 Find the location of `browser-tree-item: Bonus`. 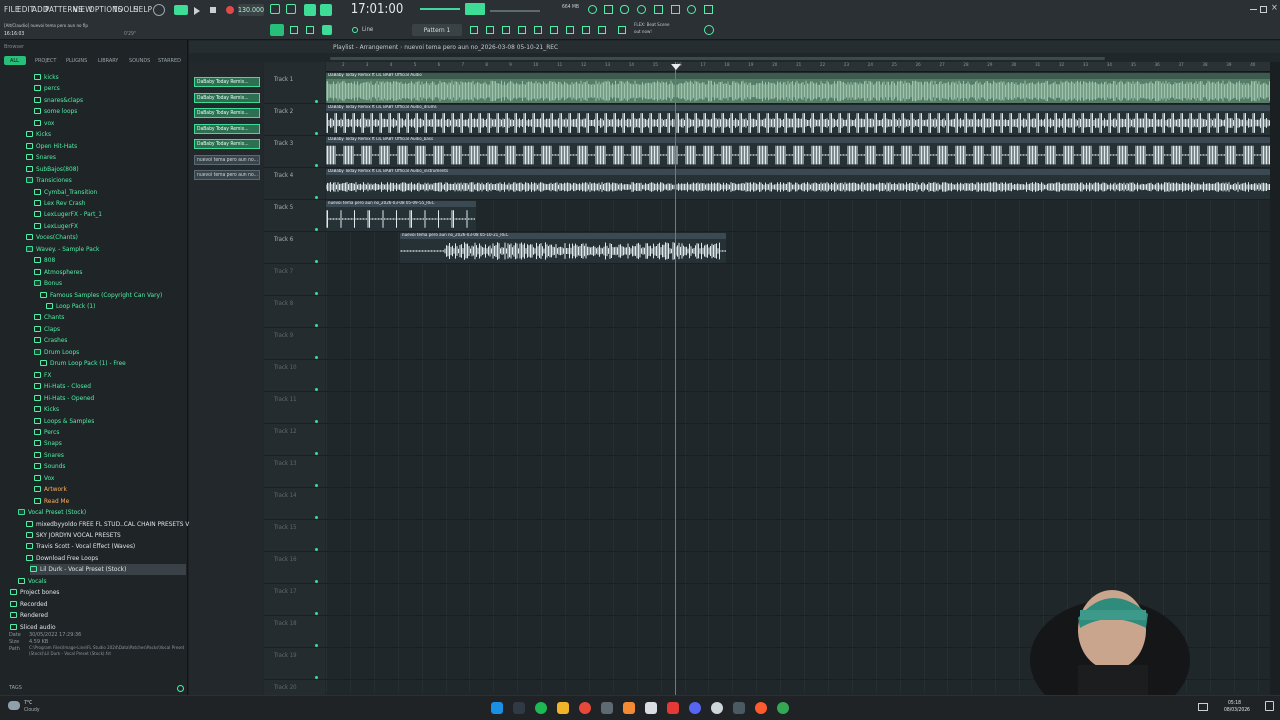

browser-tree-item: Bonus is located at coordinates (110, 283).